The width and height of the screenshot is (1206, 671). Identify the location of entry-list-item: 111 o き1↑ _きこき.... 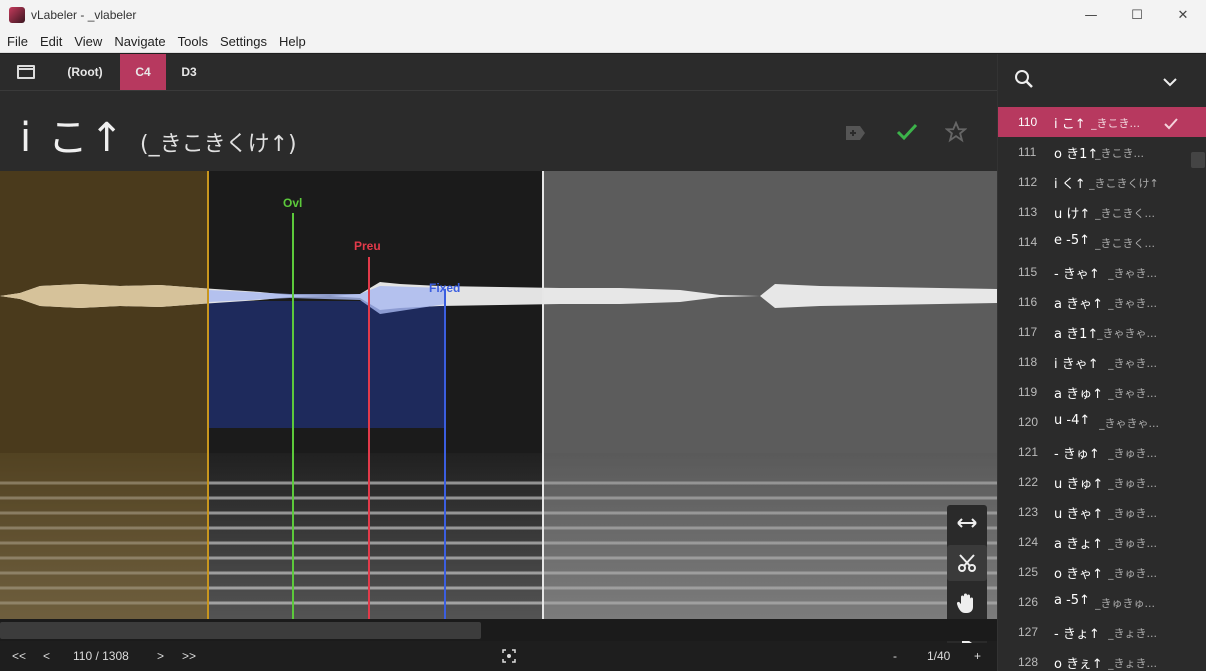
(1102, 152).